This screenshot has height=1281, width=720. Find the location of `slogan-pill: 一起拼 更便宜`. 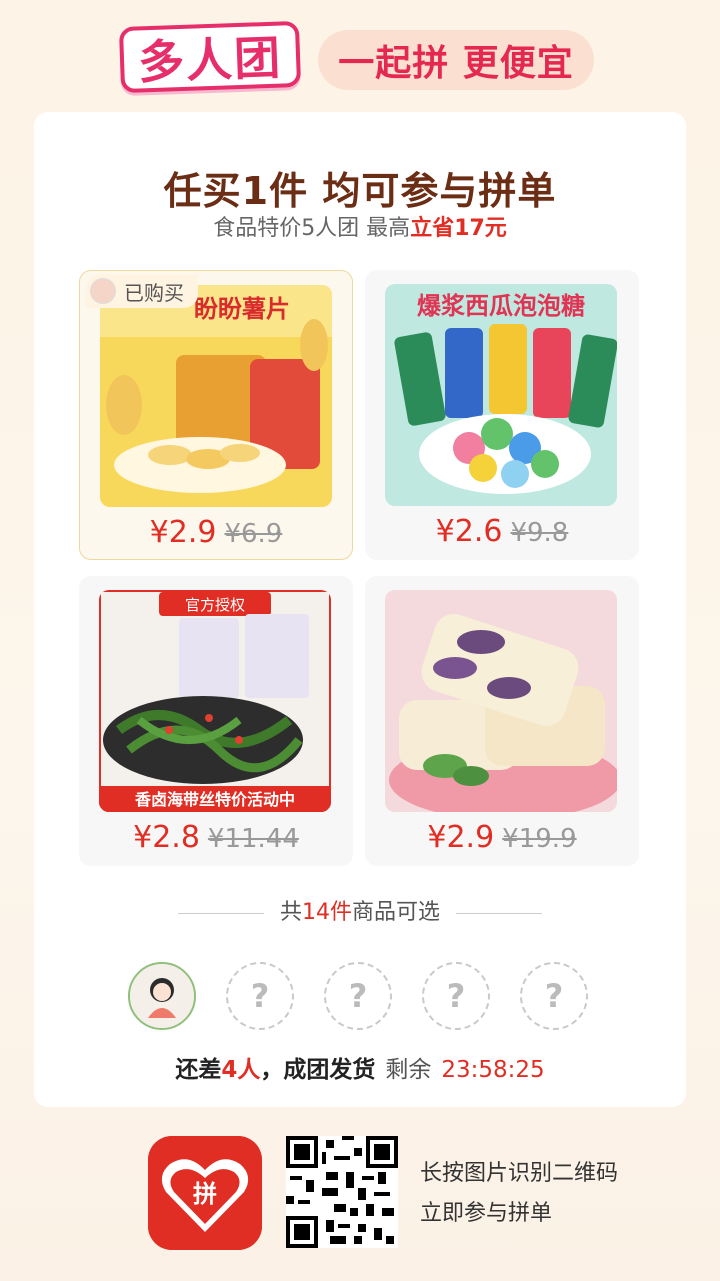

slogan-pill: 一起拼 更便宜 is located at coordinates (456, 60).